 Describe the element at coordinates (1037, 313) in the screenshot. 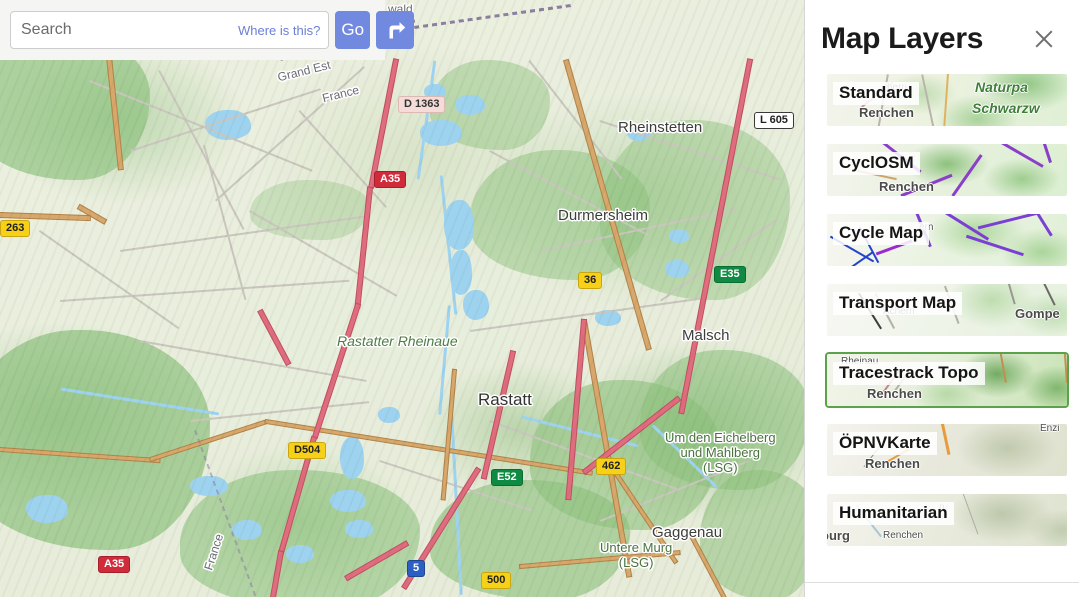

I see `thumb-caption: Gompe` at that location.